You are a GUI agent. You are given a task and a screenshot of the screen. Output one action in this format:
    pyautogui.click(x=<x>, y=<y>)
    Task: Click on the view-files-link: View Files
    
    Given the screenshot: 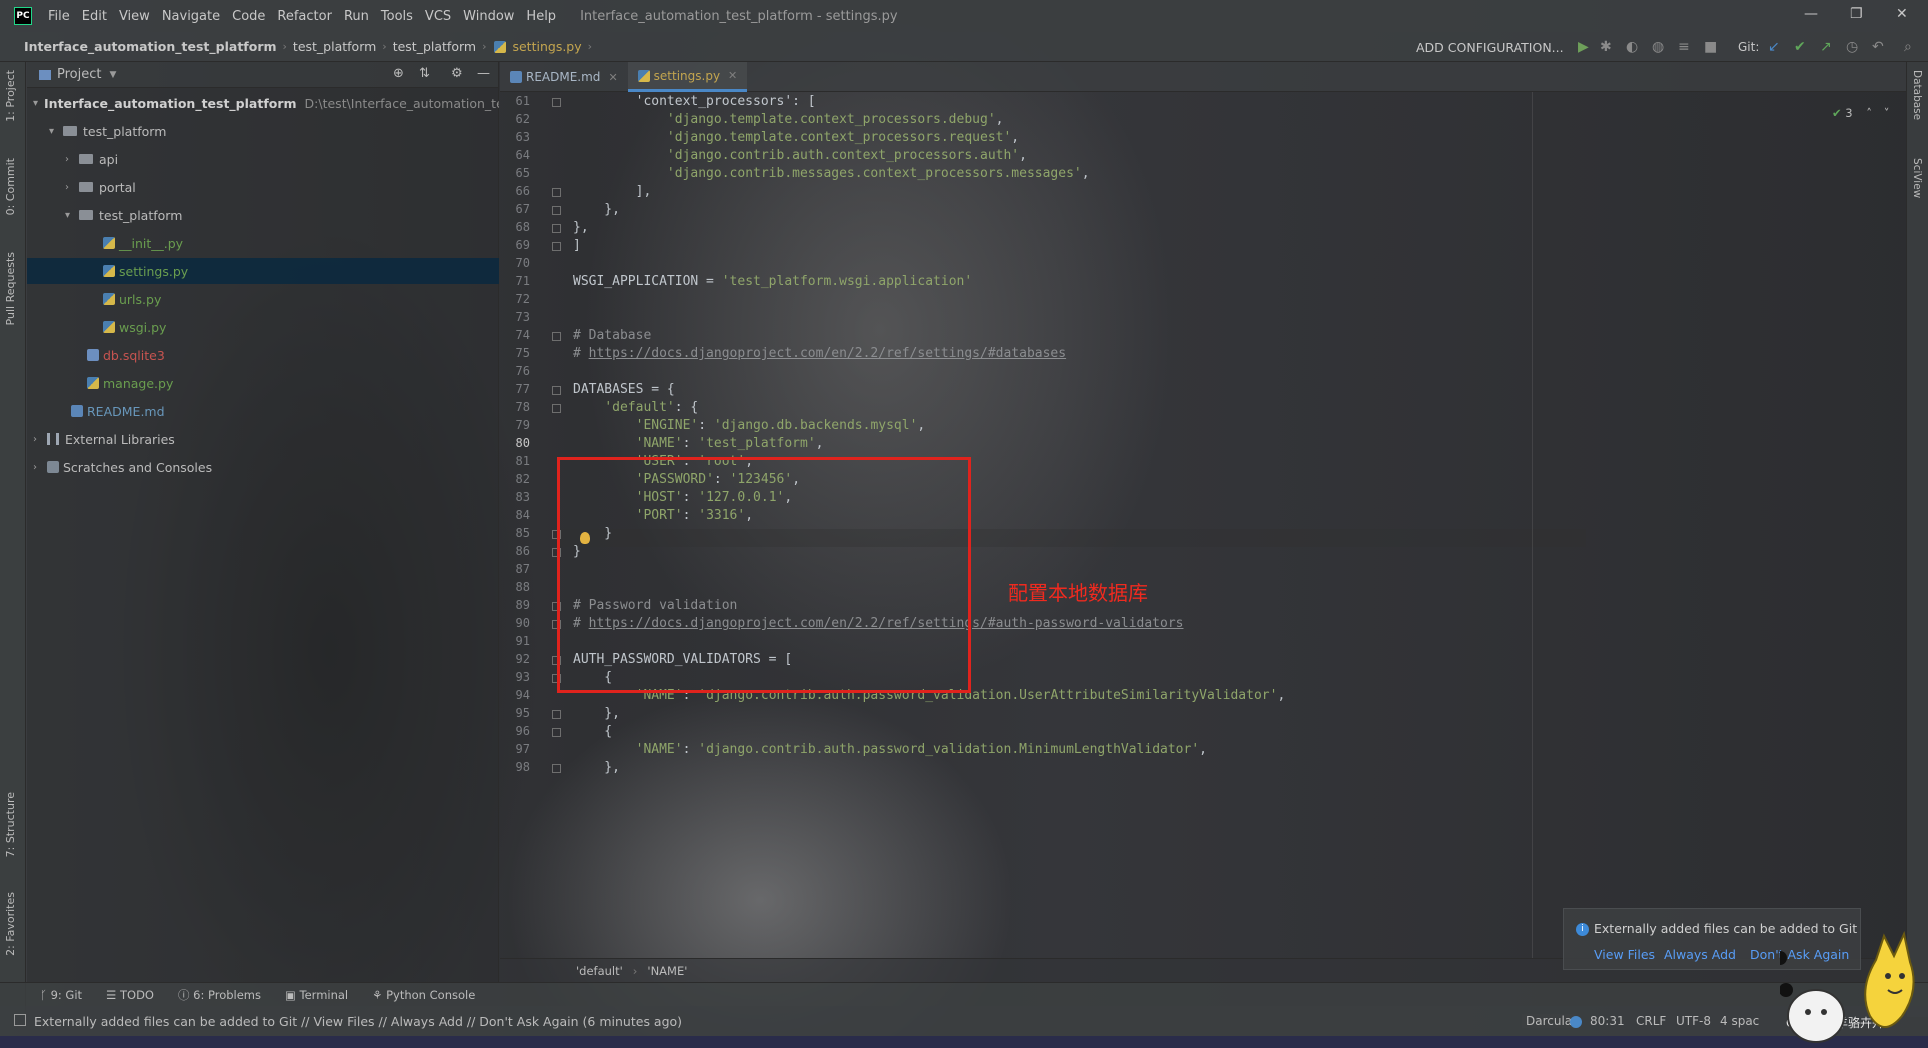 What is the action you would take?
    pyautogui.click(x=1624, y=954)
    